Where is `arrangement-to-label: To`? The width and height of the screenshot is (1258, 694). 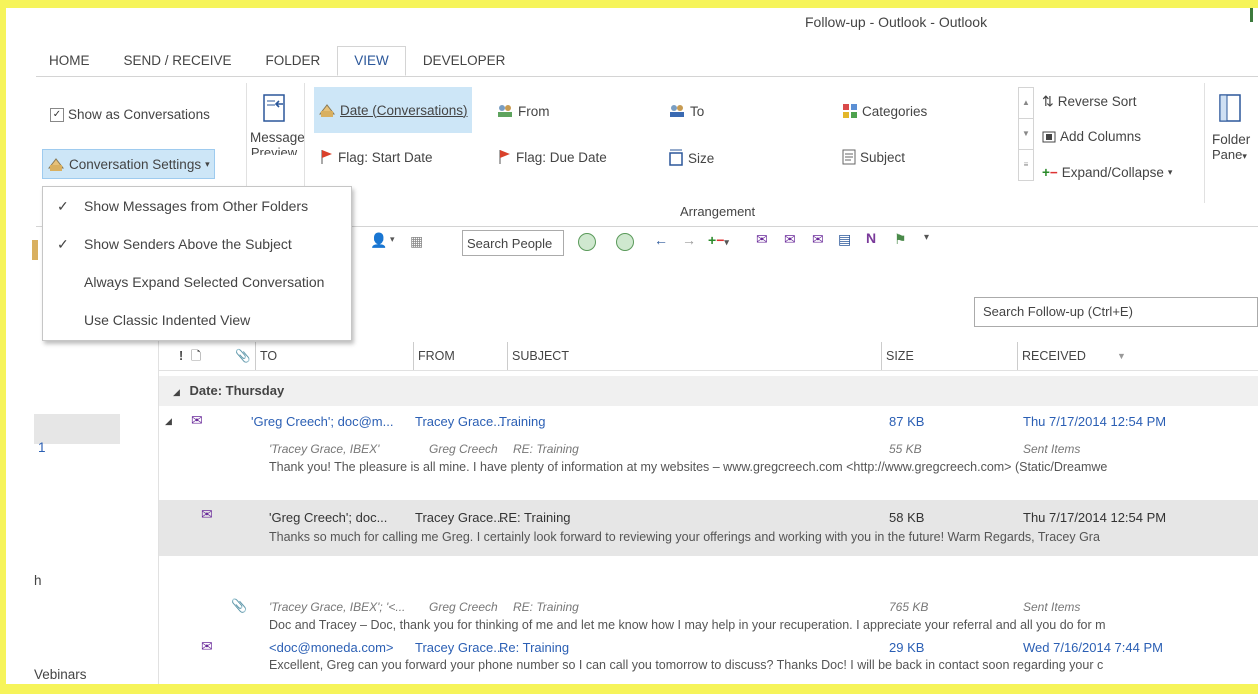
arrangement-to-label: To is located at coordinates (697, 111).